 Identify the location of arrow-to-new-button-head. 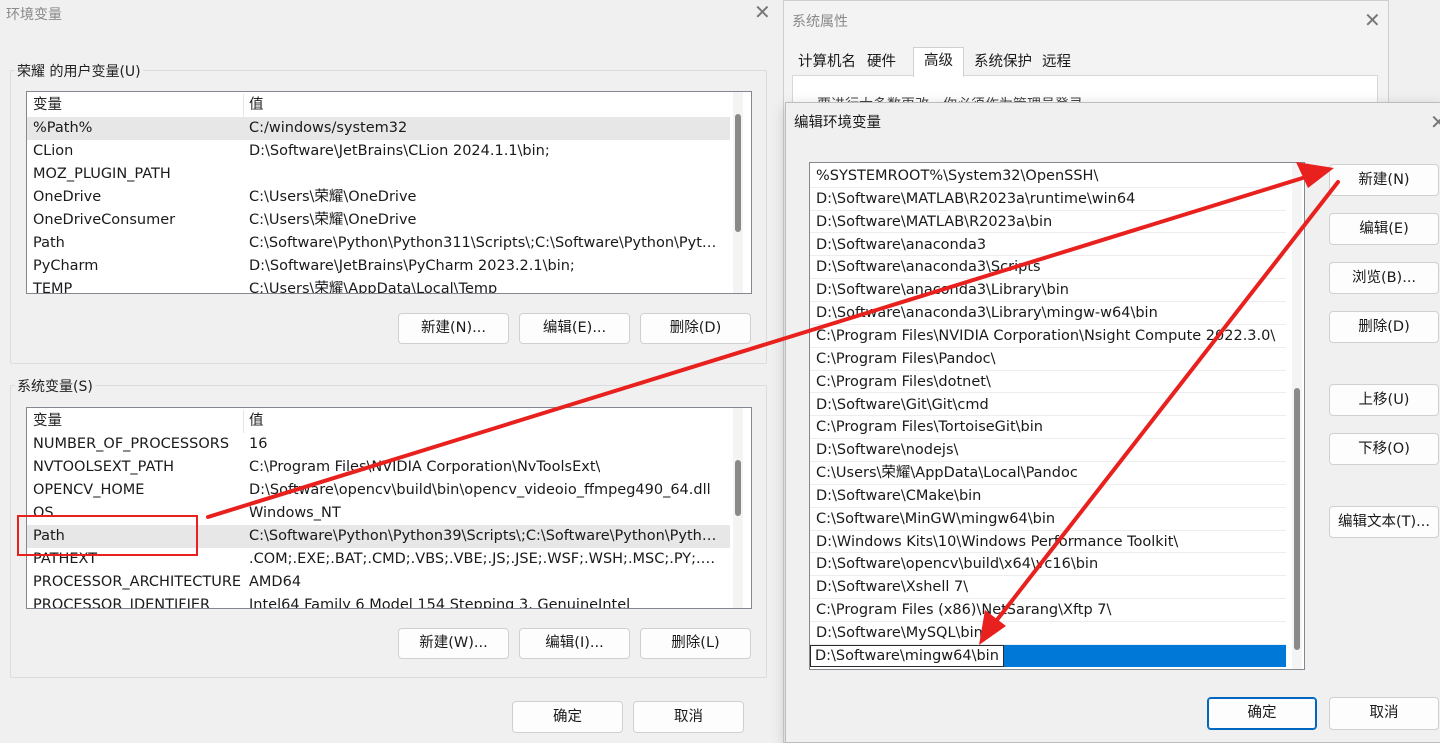
(1315, 175).